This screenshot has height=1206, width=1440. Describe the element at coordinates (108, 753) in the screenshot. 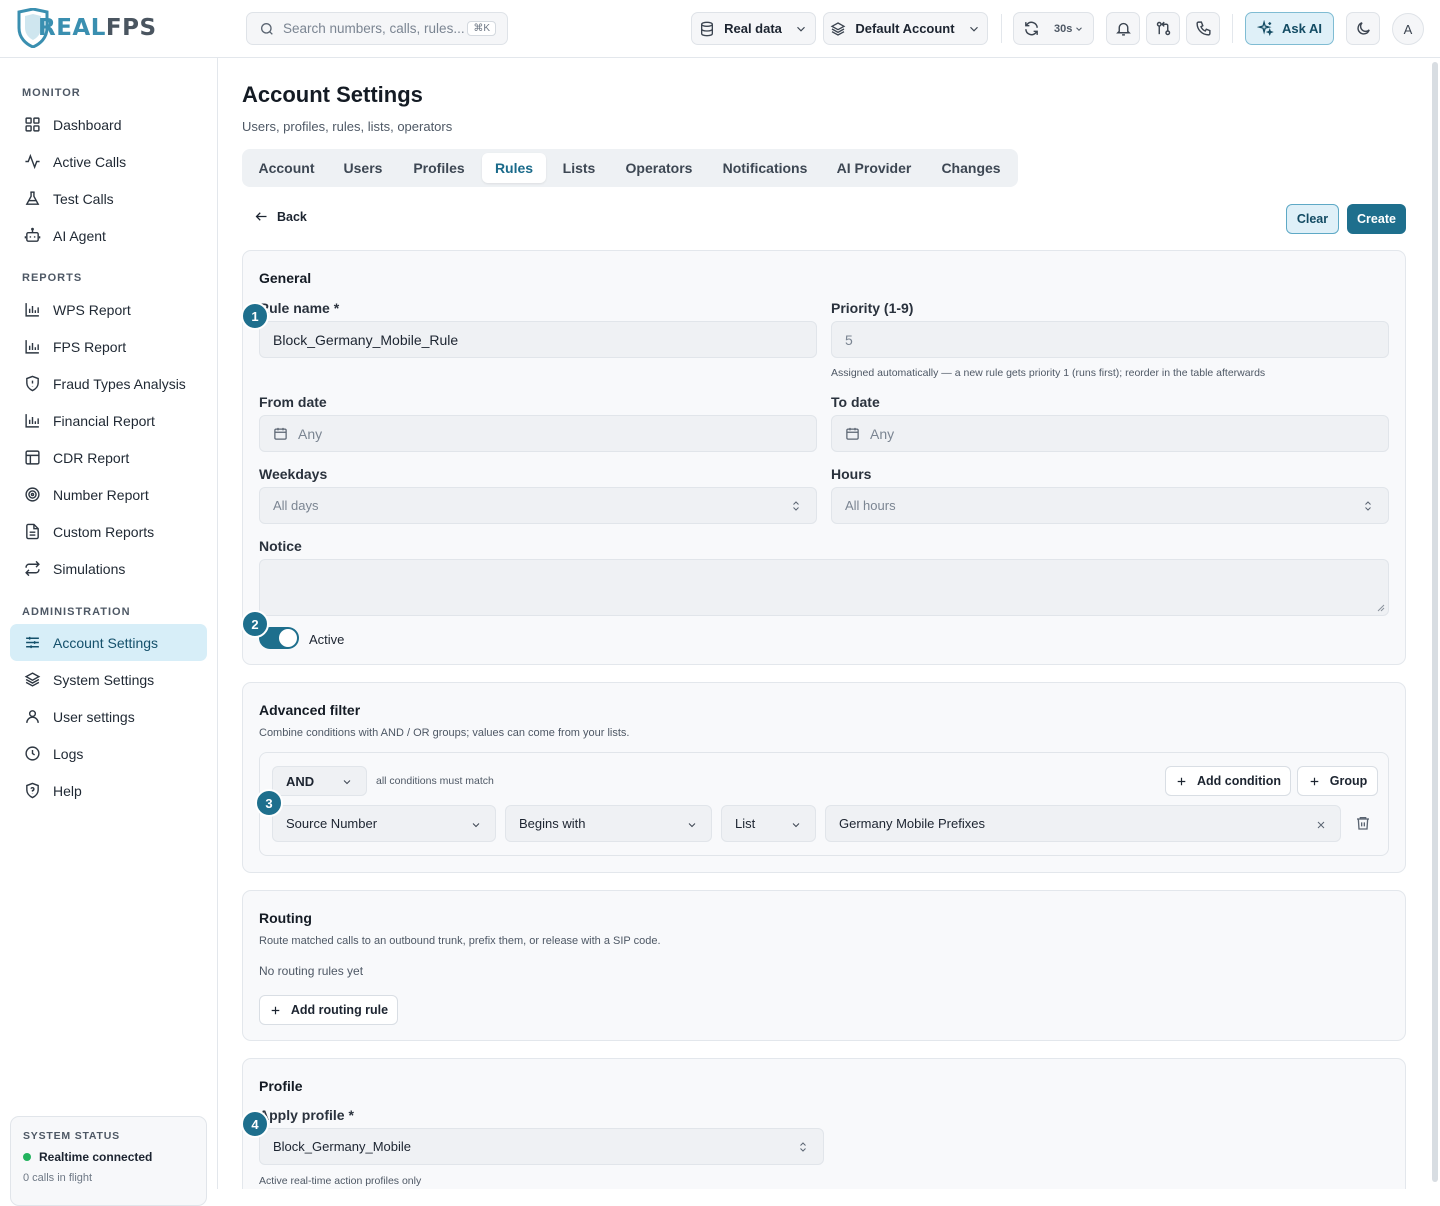

I see `sidebar-item-logs: Logs` at that location.